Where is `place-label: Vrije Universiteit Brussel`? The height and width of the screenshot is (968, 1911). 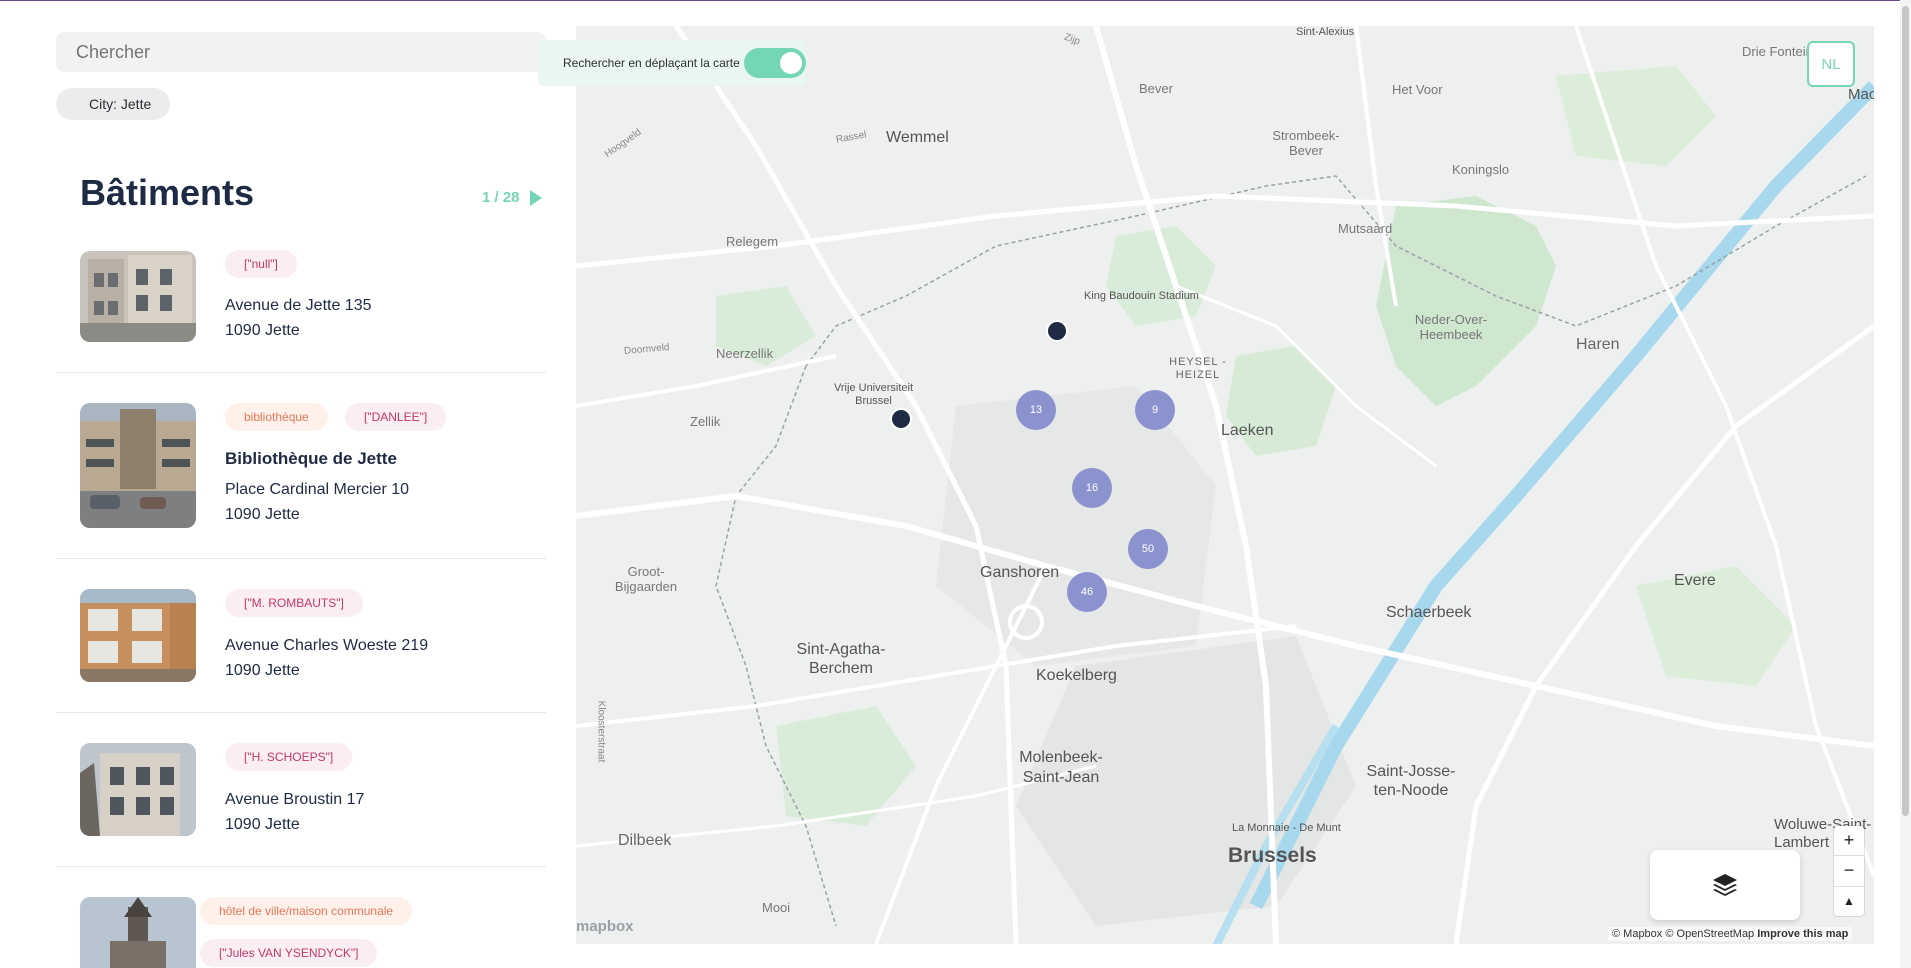
place-label: Vrije Universiteit Brussel is located at coordinates (873, 394).